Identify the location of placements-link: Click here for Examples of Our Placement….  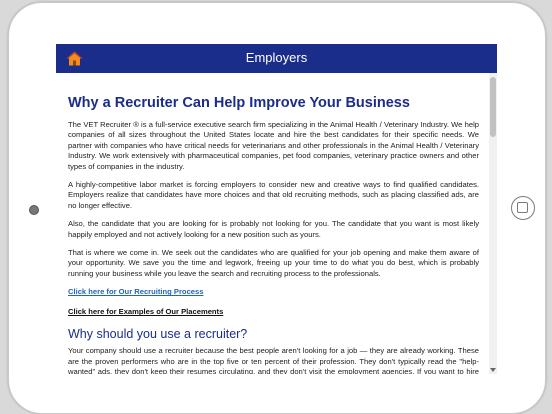
(145, 311).